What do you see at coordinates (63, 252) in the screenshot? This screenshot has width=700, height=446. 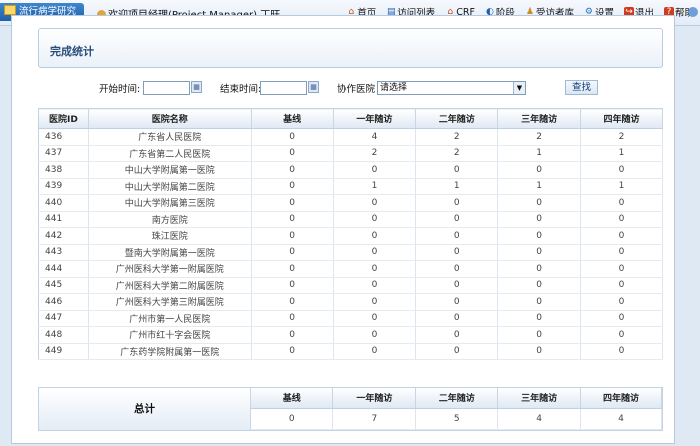 I see `cell-hospital-id: 443` at bounding box center [63, 252].